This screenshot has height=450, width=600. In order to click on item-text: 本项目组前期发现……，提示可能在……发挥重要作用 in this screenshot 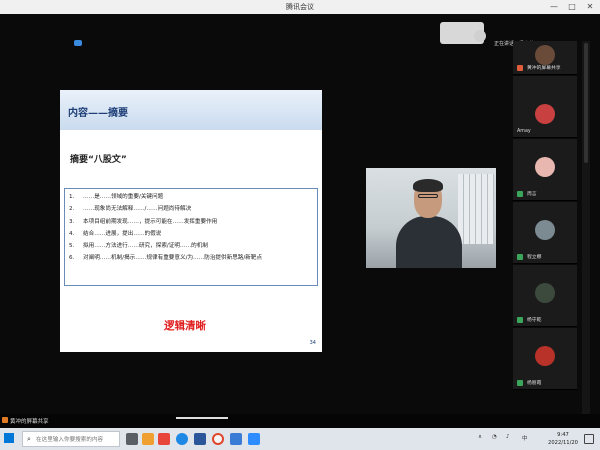, I will do `click(150, 221)`.